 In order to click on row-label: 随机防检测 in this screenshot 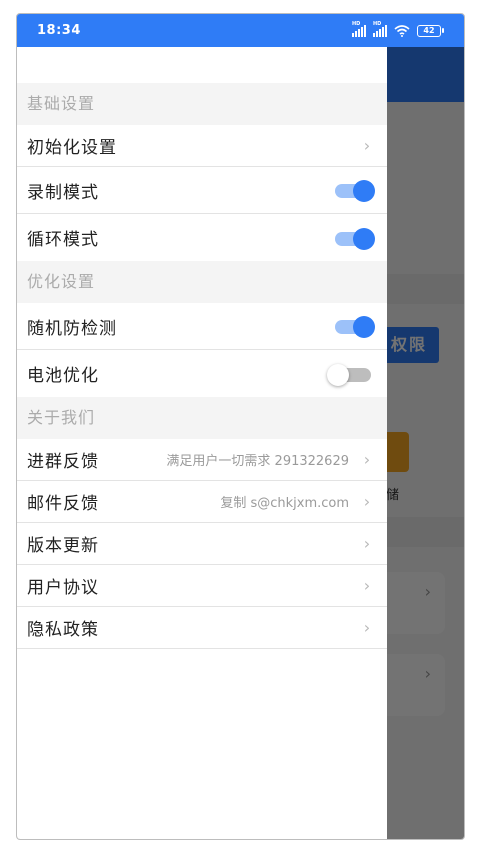, I will do `click(72, 328)`.